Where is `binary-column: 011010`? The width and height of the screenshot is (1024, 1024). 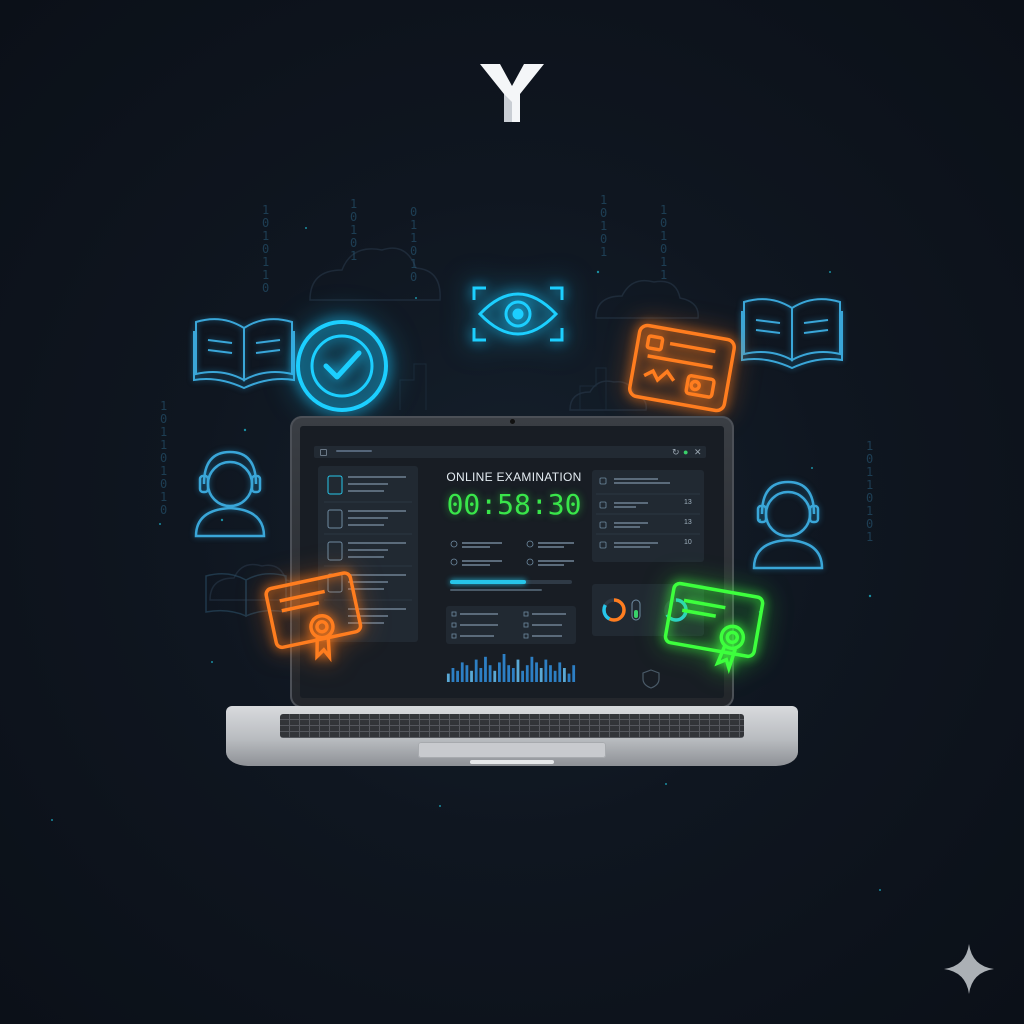 binary-column: 011010 is located at coordinates (414, 244).